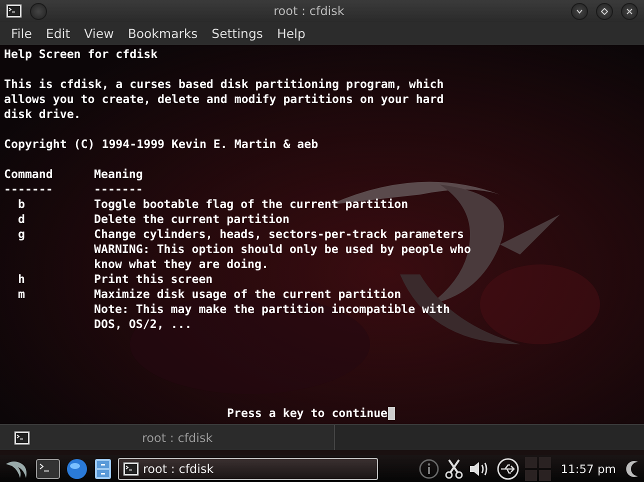  What do you see at coordinates (181, 264) in the screenshot?
I see `command-meaning: know what they are doing.` at bounding box center [181, 264].